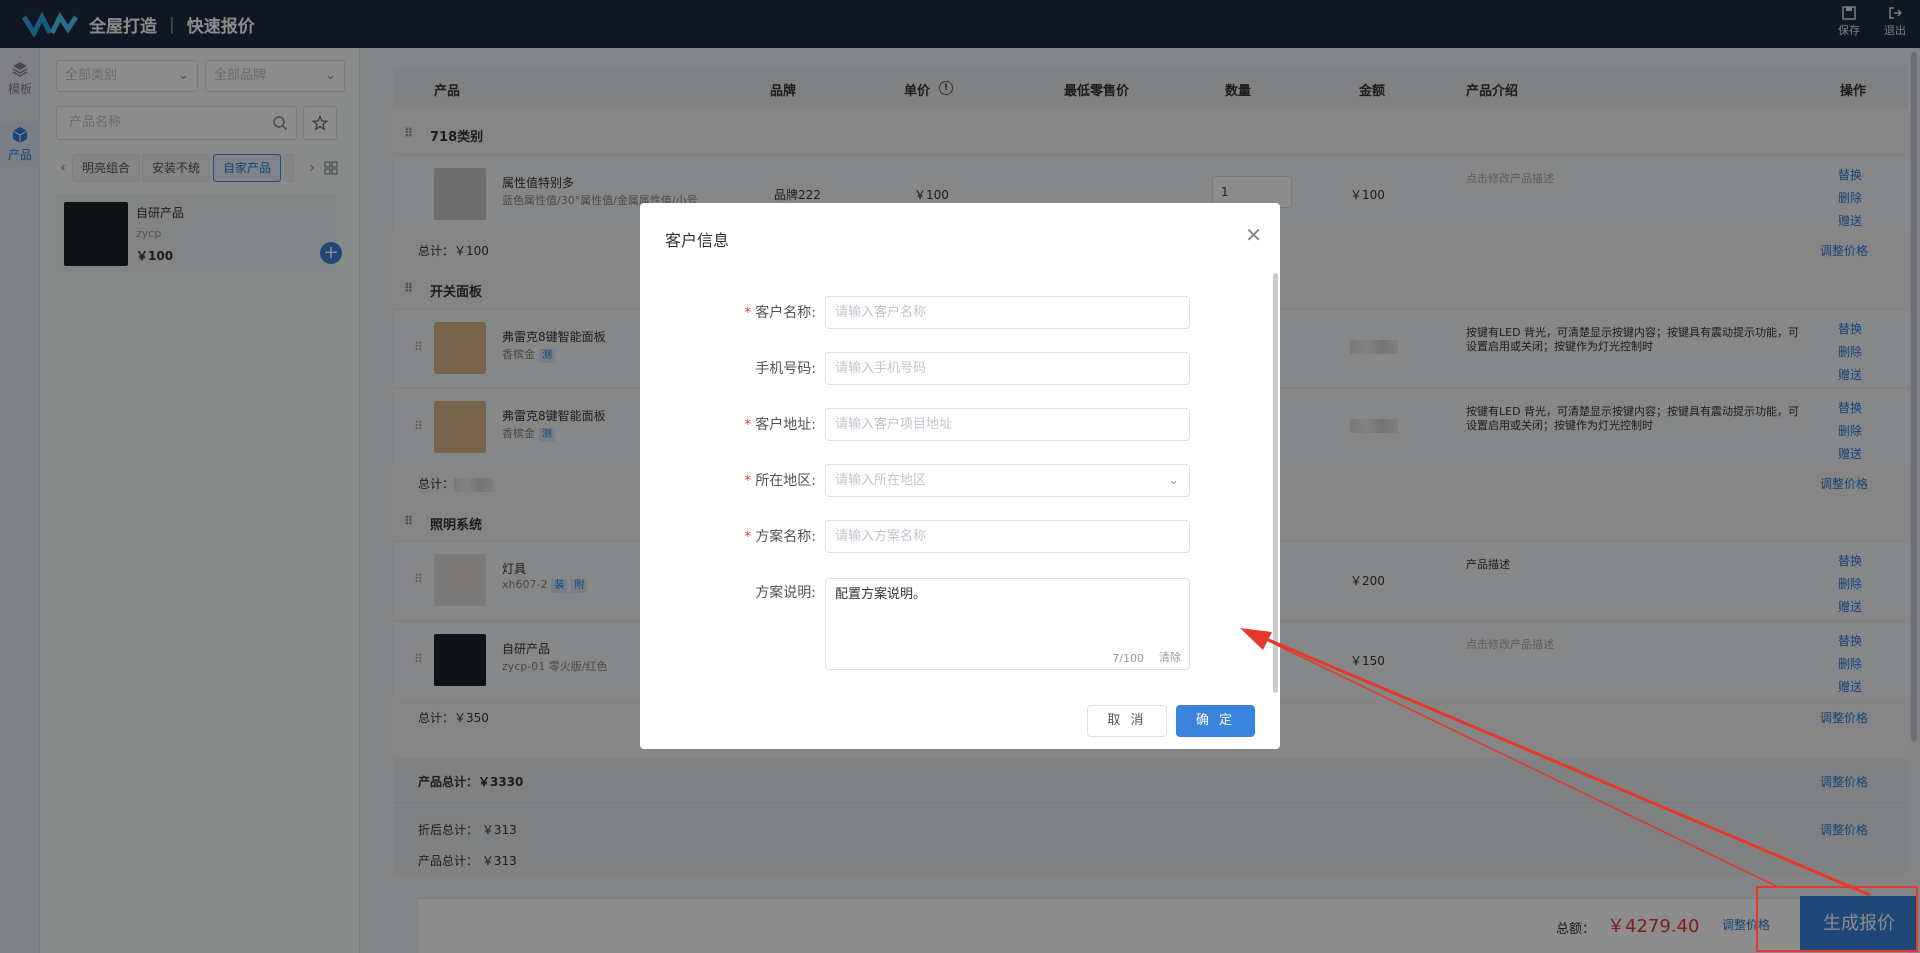 This screenshot has width=1920, height=953. What do you see at coordinates (785, 593) in the screenshot?
I see `plan-desc-label: 方案说明:` at bounding box center [785, 593].